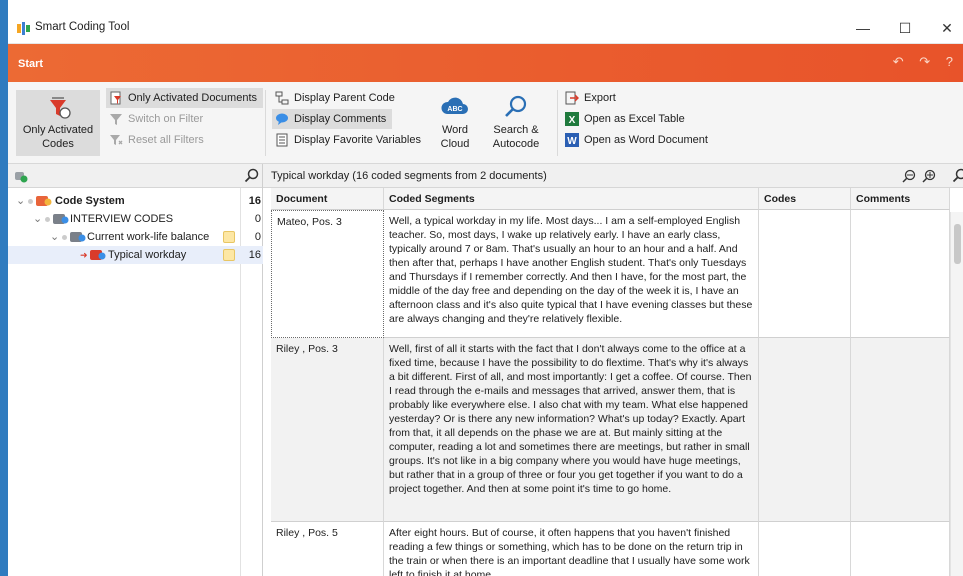 Image resolution: width=963 pixels, height=576 pixels. I want to click on search-autocode-button: Search & Autocode, so click(516, 123).